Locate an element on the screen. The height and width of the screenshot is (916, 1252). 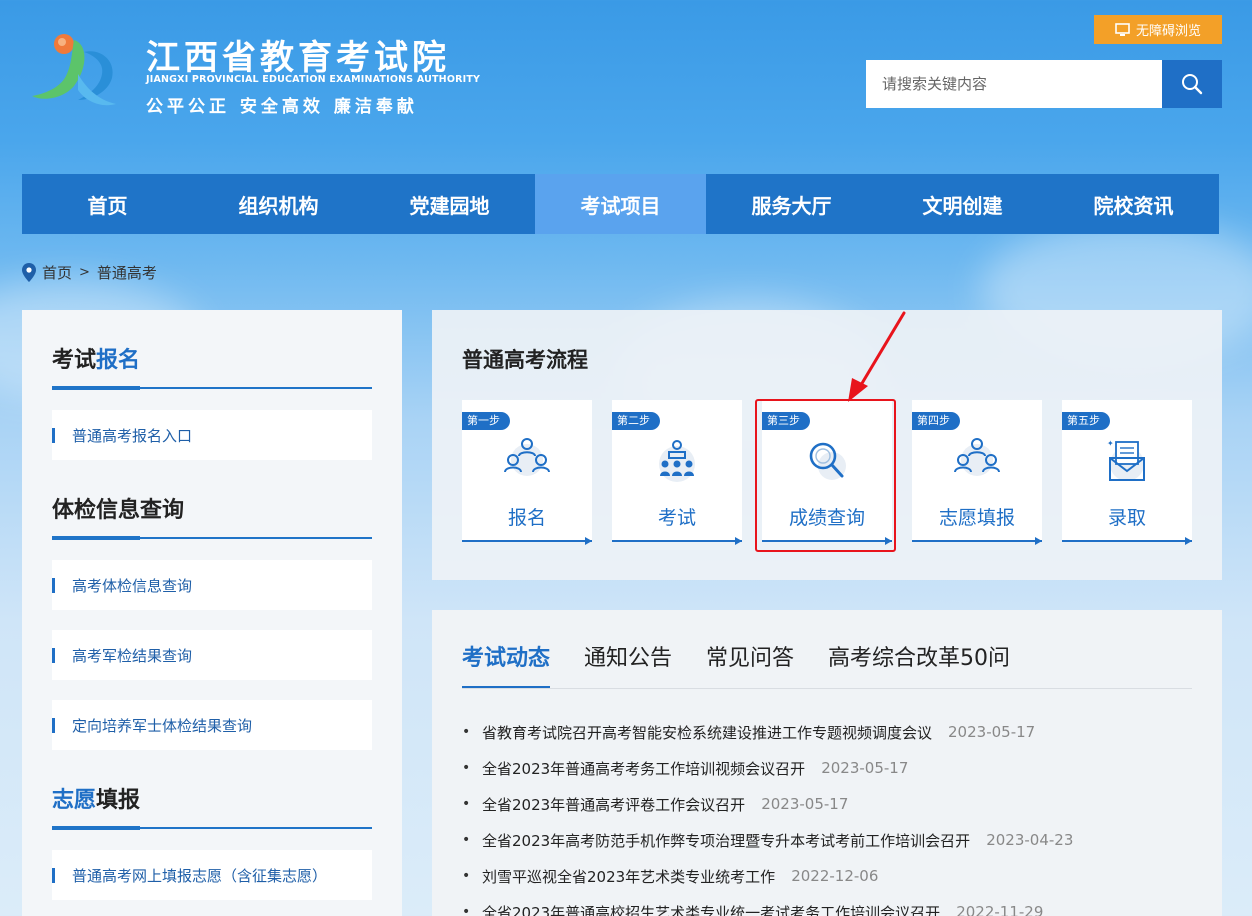
title-plain: 填报 is located at coordinates (118, 800).